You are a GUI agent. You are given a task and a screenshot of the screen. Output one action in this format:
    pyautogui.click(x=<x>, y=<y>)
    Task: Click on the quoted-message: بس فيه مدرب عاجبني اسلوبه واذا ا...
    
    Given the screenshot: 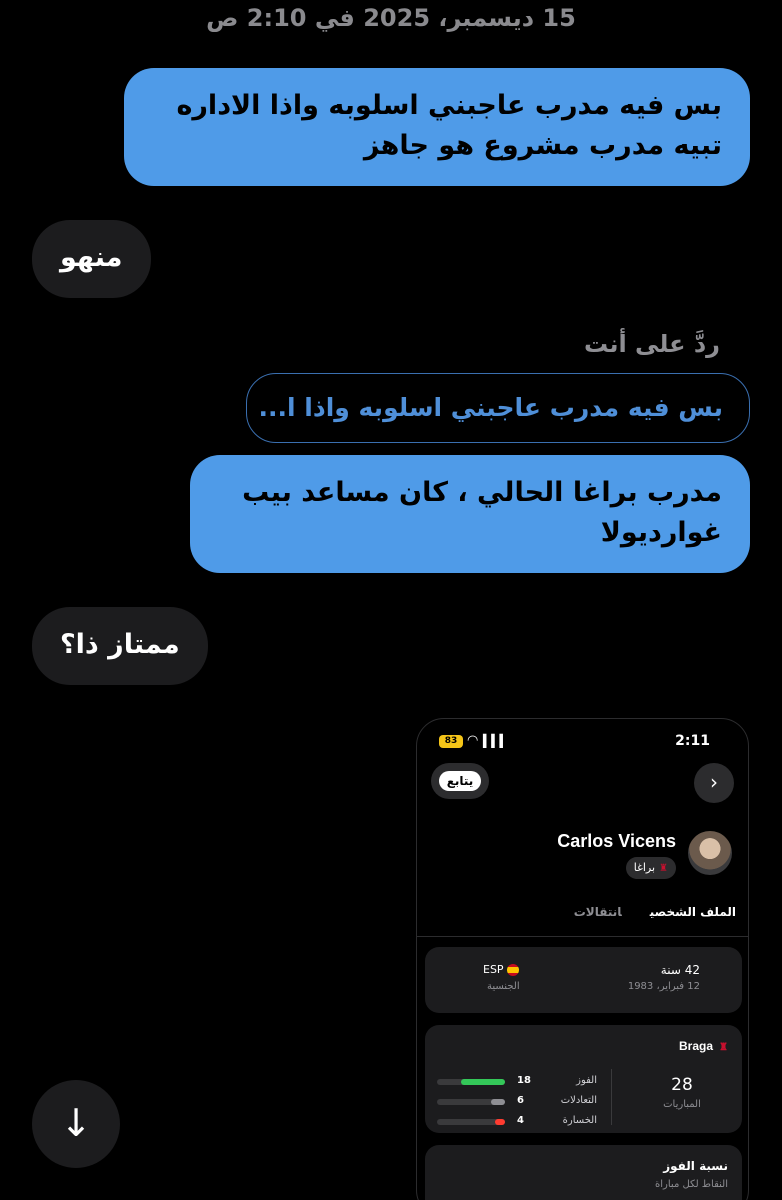 What is the action you would take?
    pyautogui.click(x=498, y=408)
    